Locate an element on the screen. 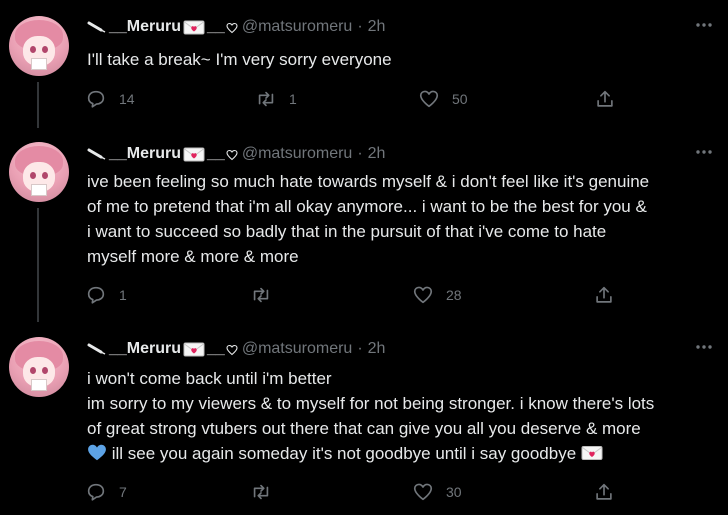 This screenshot has height=515, width=728. like-button: 50 is located at coordinates (443, 99).